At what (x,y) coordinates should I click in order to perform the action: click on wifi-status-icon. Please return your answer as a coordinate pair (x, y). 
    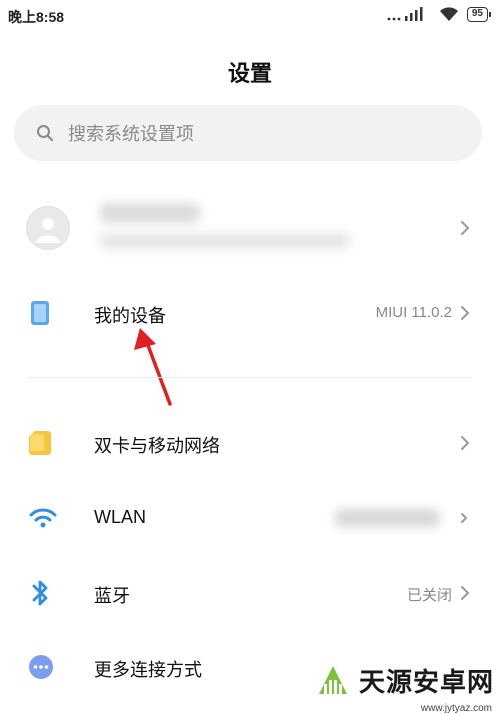
    Looking at the image, I should click on (448, 14).